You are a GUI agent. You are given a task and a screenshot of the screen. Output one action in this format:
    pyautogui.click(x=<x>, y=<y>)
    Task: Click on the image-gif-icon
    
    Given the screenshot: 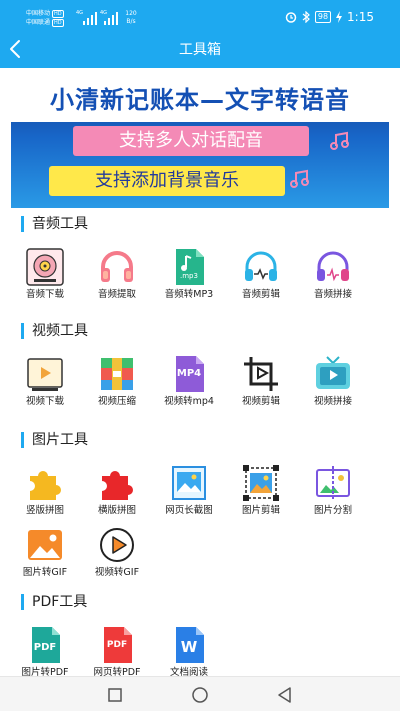 What is the action you would take?
    pyautogui.click(x=45, y=545)
    